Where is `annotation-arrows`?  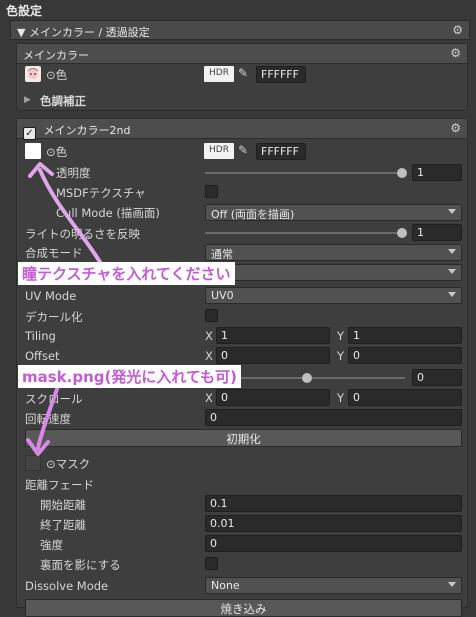
annotation-arrows is located at coordinates (64, 309).